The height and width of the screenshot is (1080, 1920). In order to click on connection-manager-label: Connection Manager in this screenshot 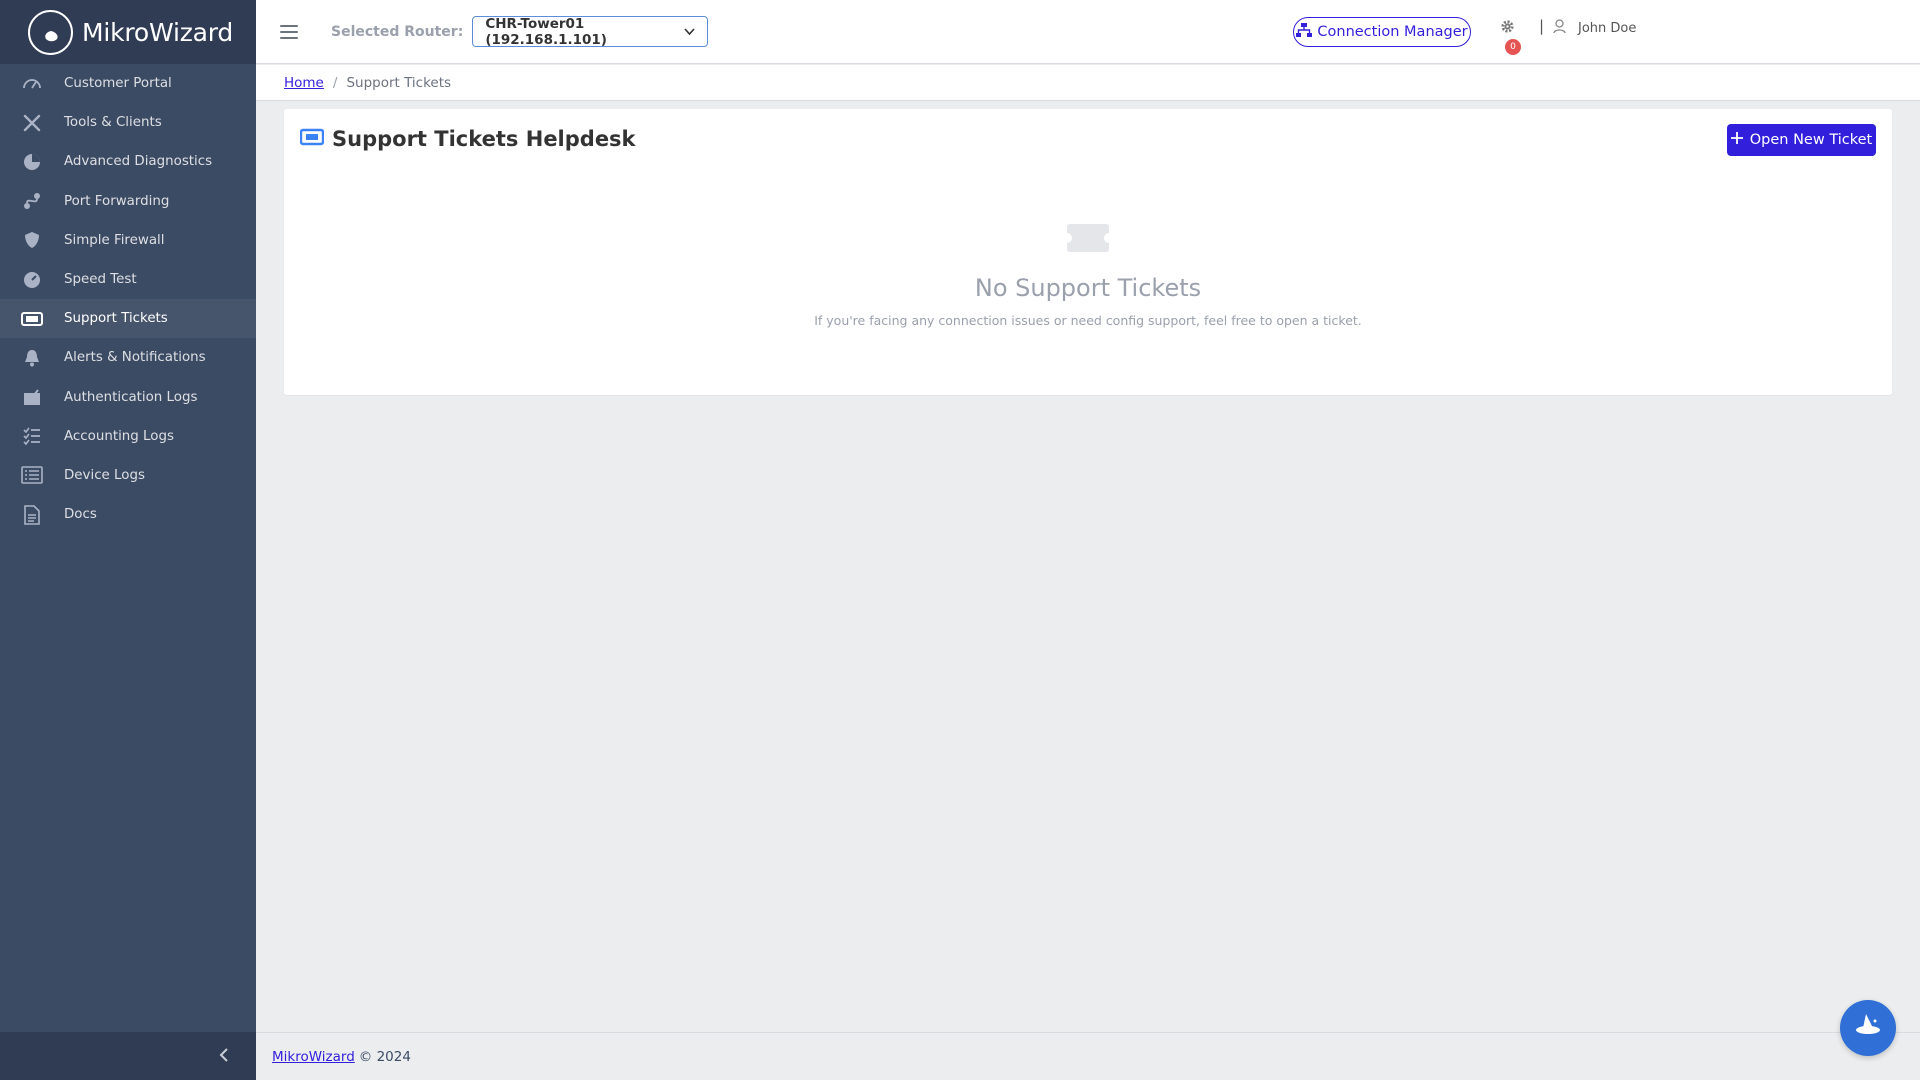, I will do `click(1392, 32)`.